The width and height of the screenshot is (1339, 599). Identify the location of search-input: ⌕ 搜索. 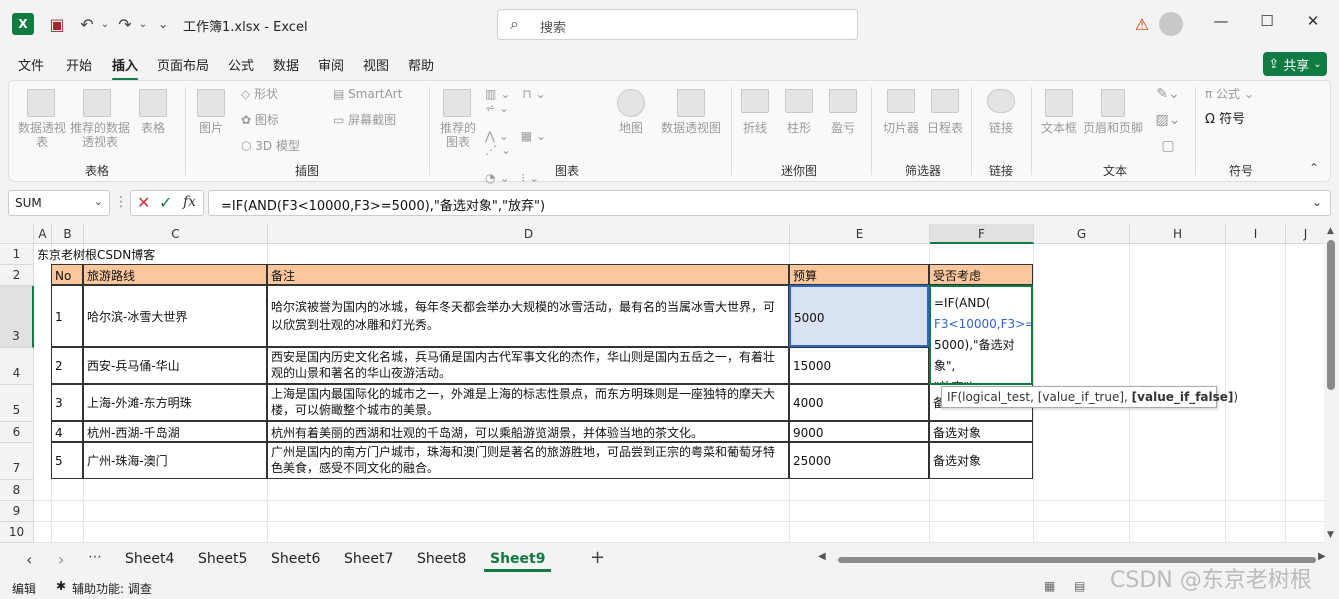
(677, 24).